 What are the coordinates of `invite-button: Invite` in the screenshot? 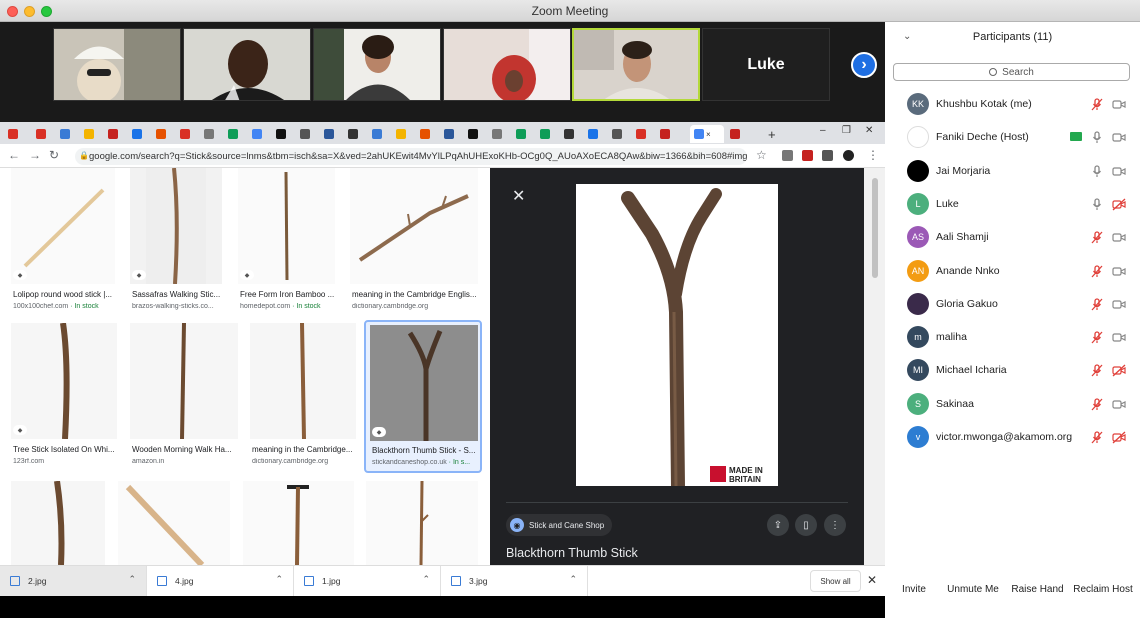 It's located at (914, 589).